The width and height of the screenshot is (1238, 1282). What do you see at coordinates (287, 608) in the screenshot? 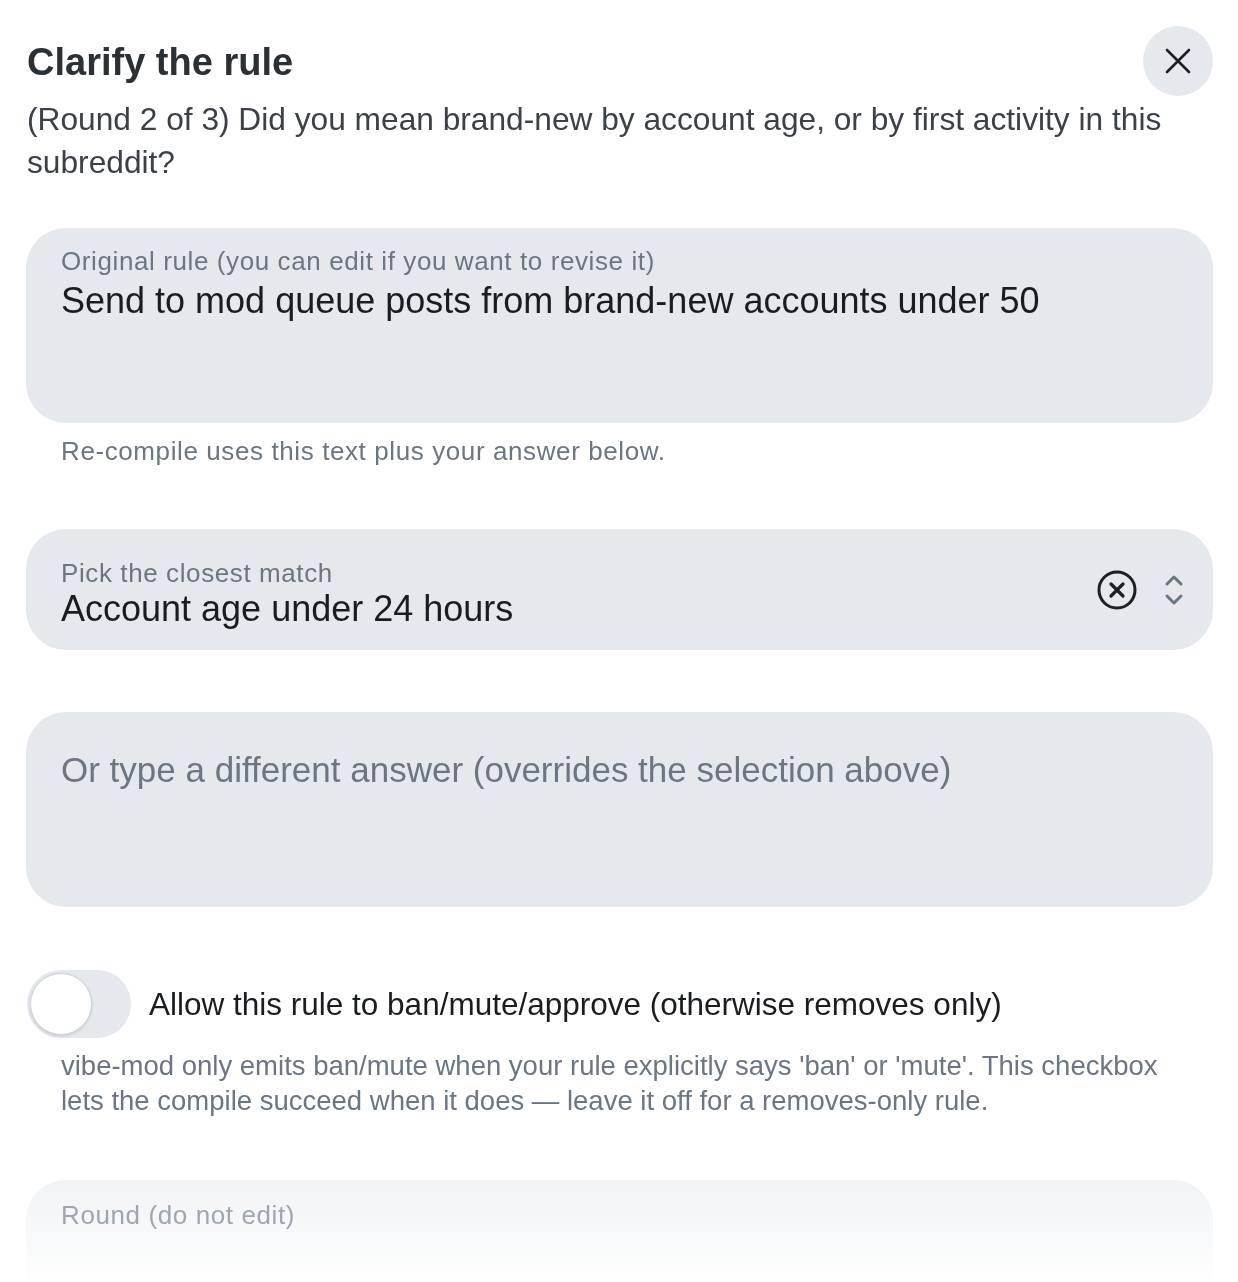
I see `selected-value: Account age under 24 hours` at bounding box center [287, 608].